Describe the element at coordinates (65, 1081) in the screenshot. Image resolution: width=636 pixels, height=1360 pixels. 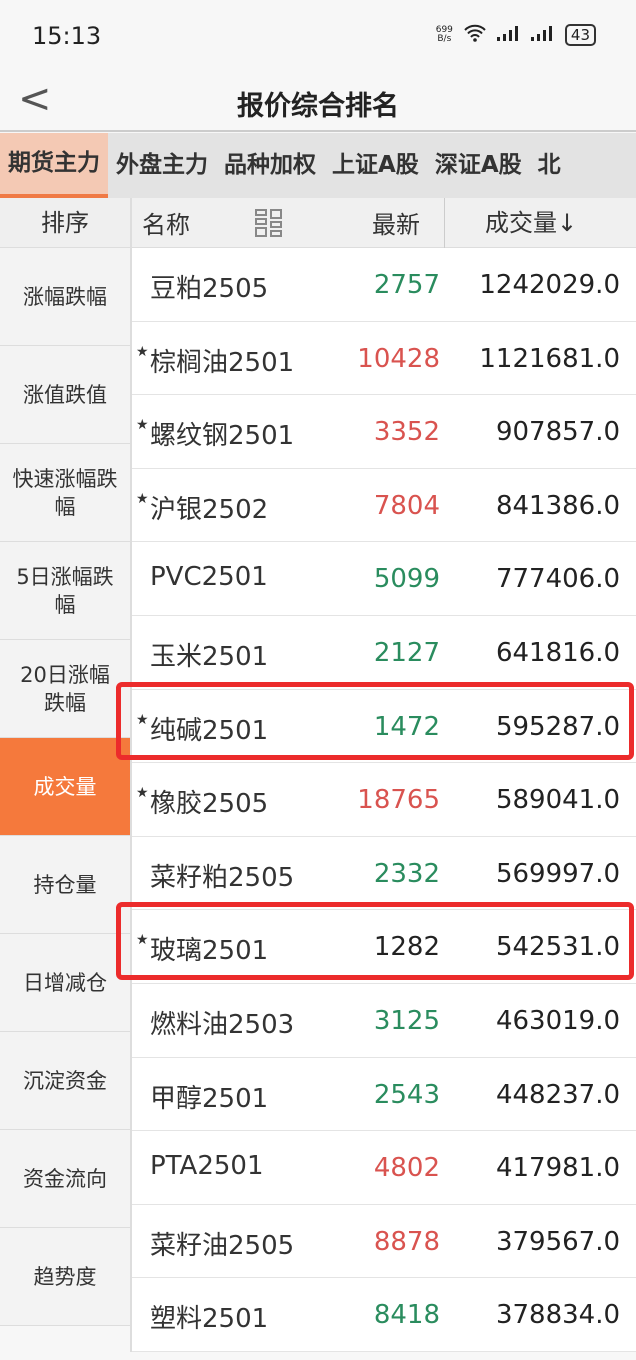
I see `sidebar-item: 沉淀资金` at that location.